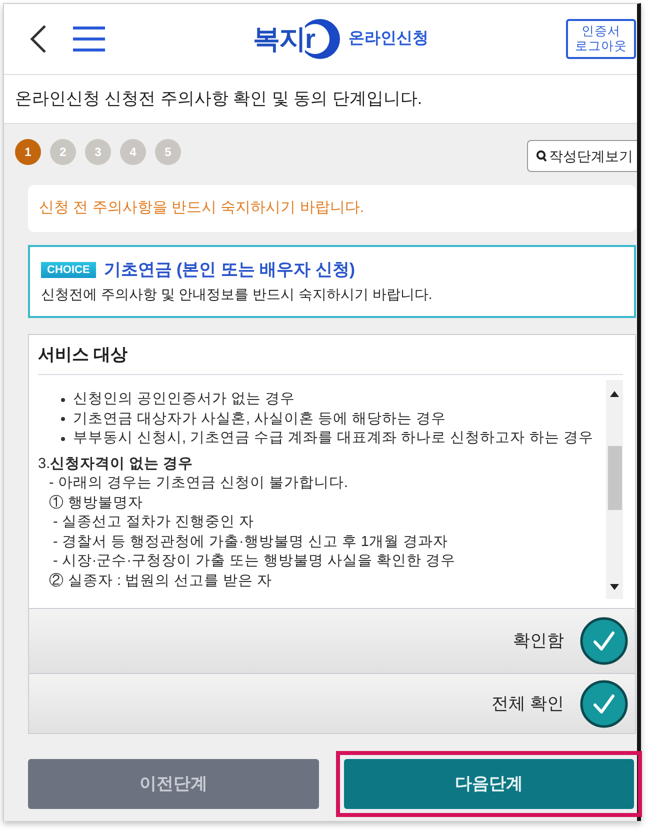 The height and width of the screenshot is (830, 655). Describe the element at coordinates (229, 270) in the screenshot. I see `choice-title: 기초연금 (본인 또는 배우자 신청)` at that location.